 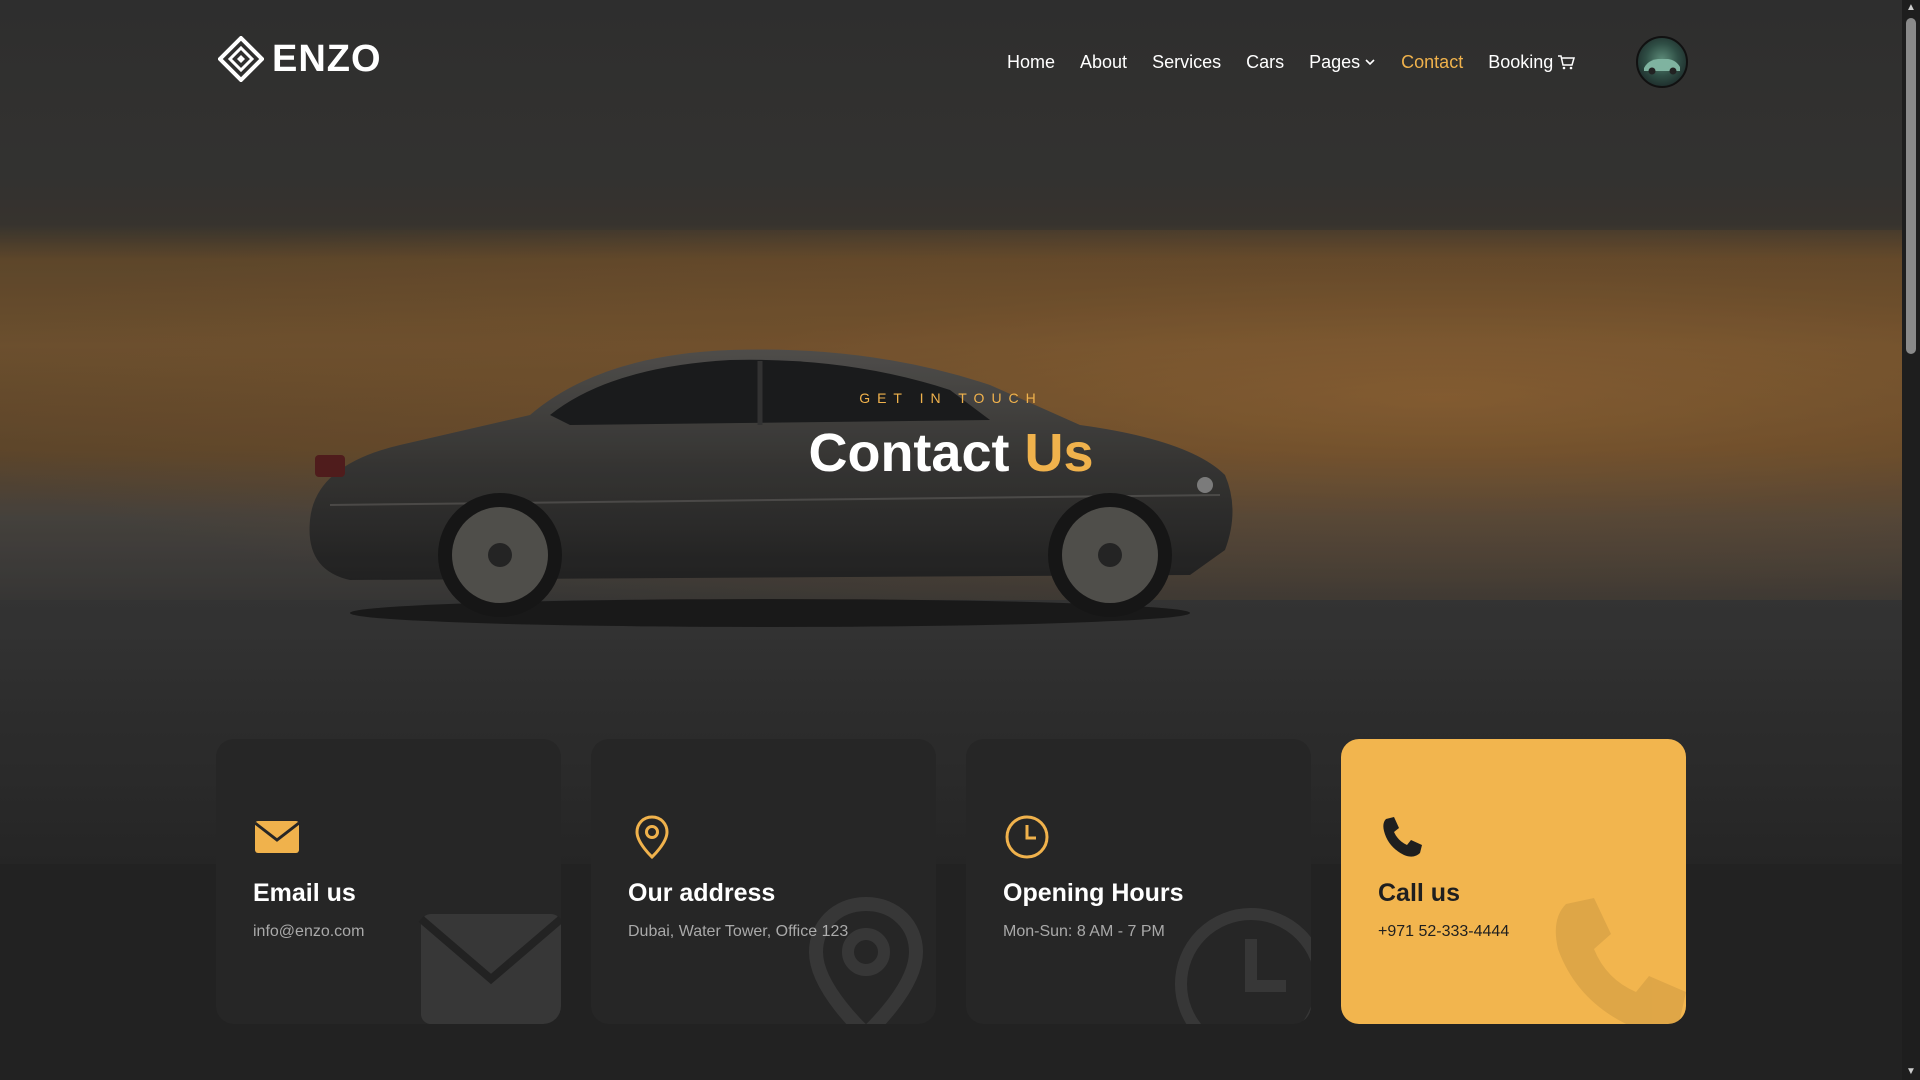 I want to click on logo: ENZO, so click(x=300, y=59).